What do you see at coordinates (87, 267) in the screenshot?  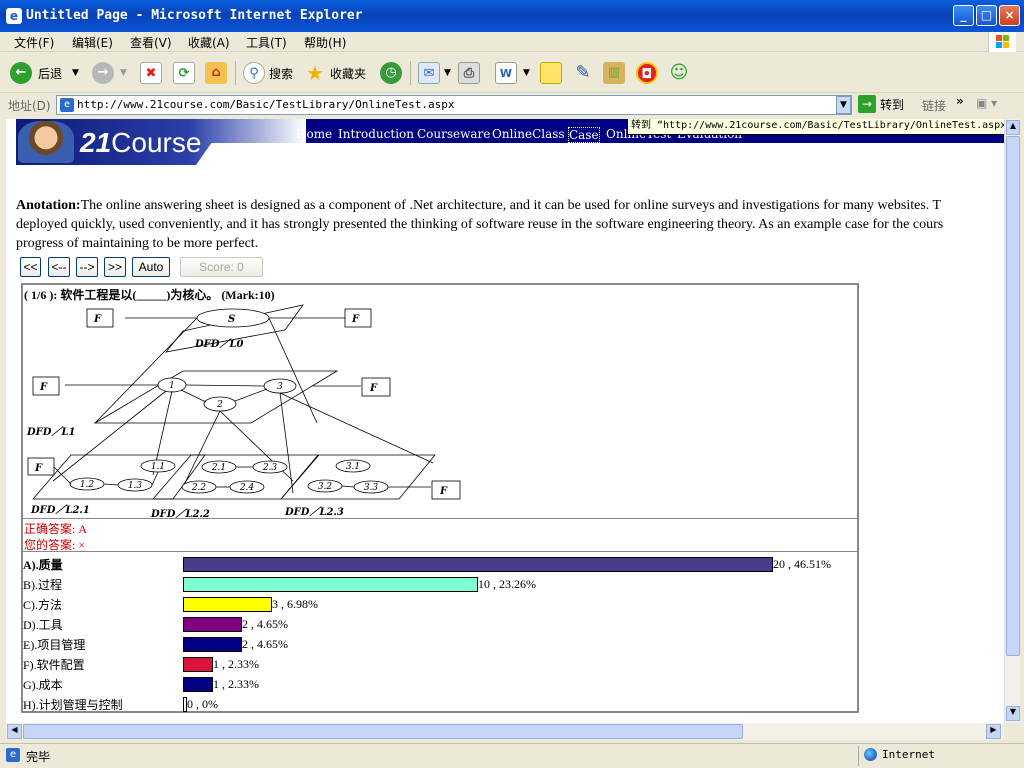 I see `next-button: -->` at bounding box center [87, 267].